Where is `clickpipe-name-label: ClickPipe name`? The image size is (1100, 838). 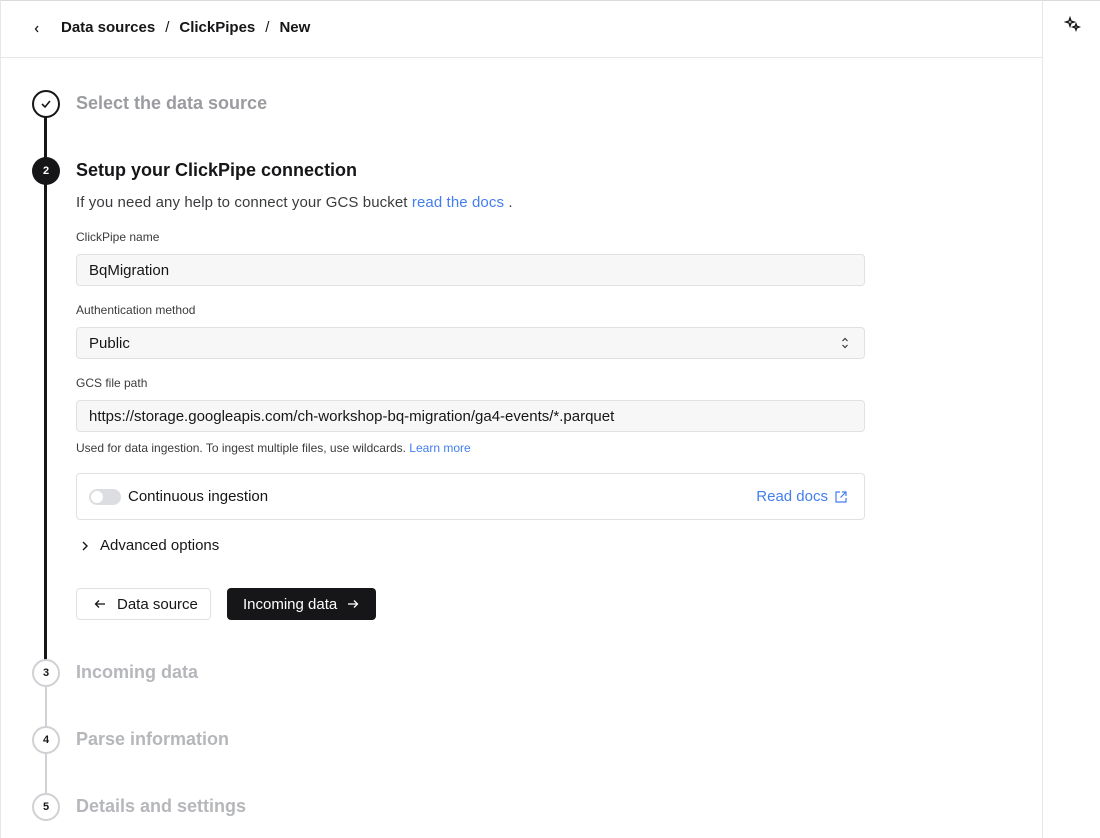
clickpipe-name-label: ClickPipe name is located at coordinates (118, 237).